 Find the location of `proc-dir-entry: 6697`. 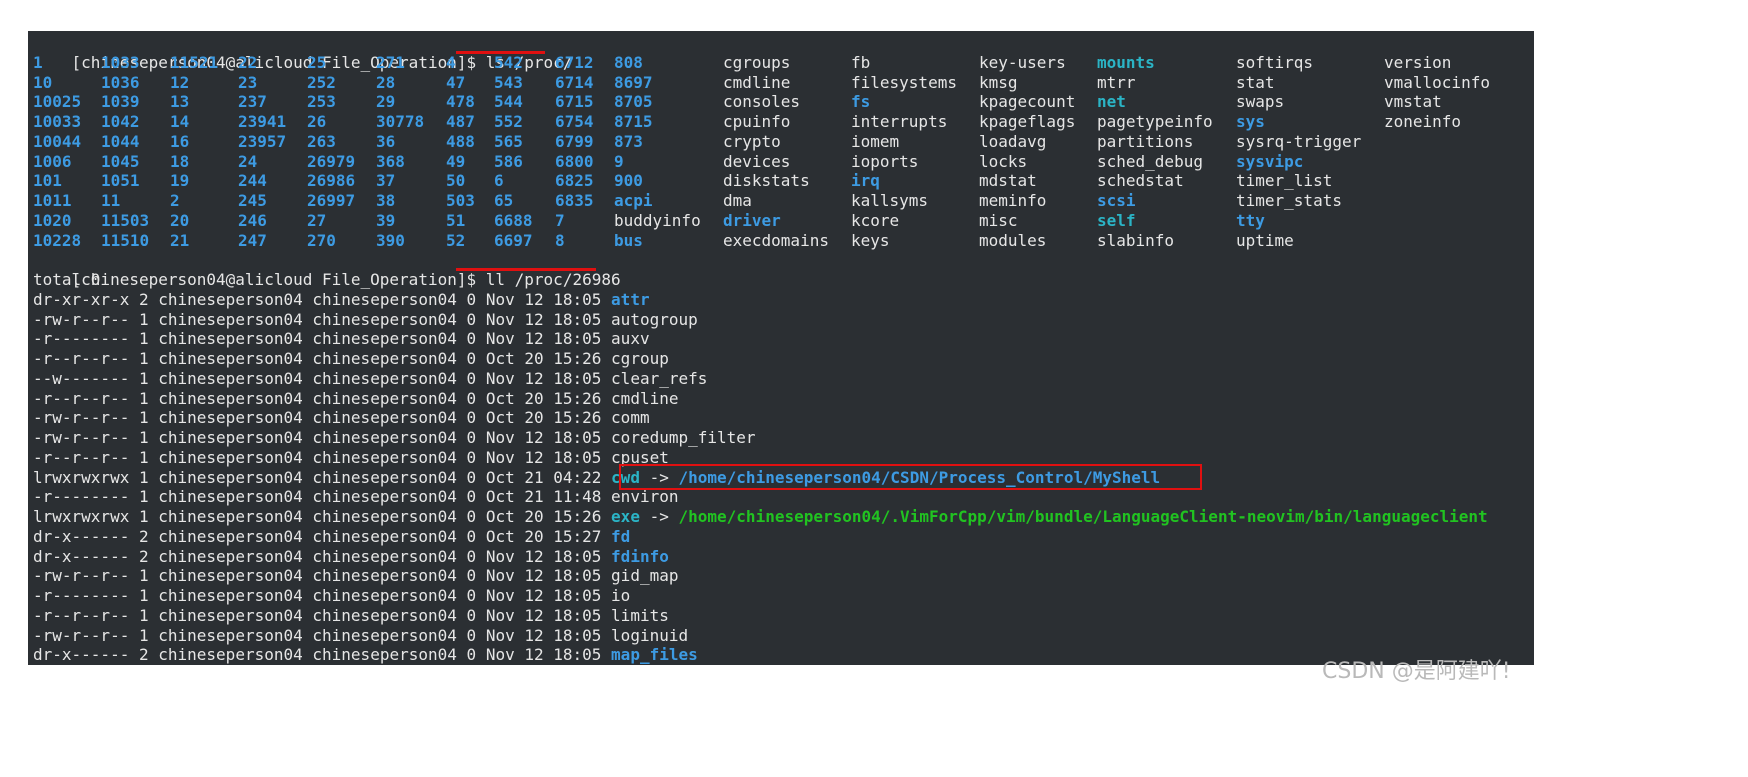

proc-dir-entry: 6697 is located at coordinates (513, 240).